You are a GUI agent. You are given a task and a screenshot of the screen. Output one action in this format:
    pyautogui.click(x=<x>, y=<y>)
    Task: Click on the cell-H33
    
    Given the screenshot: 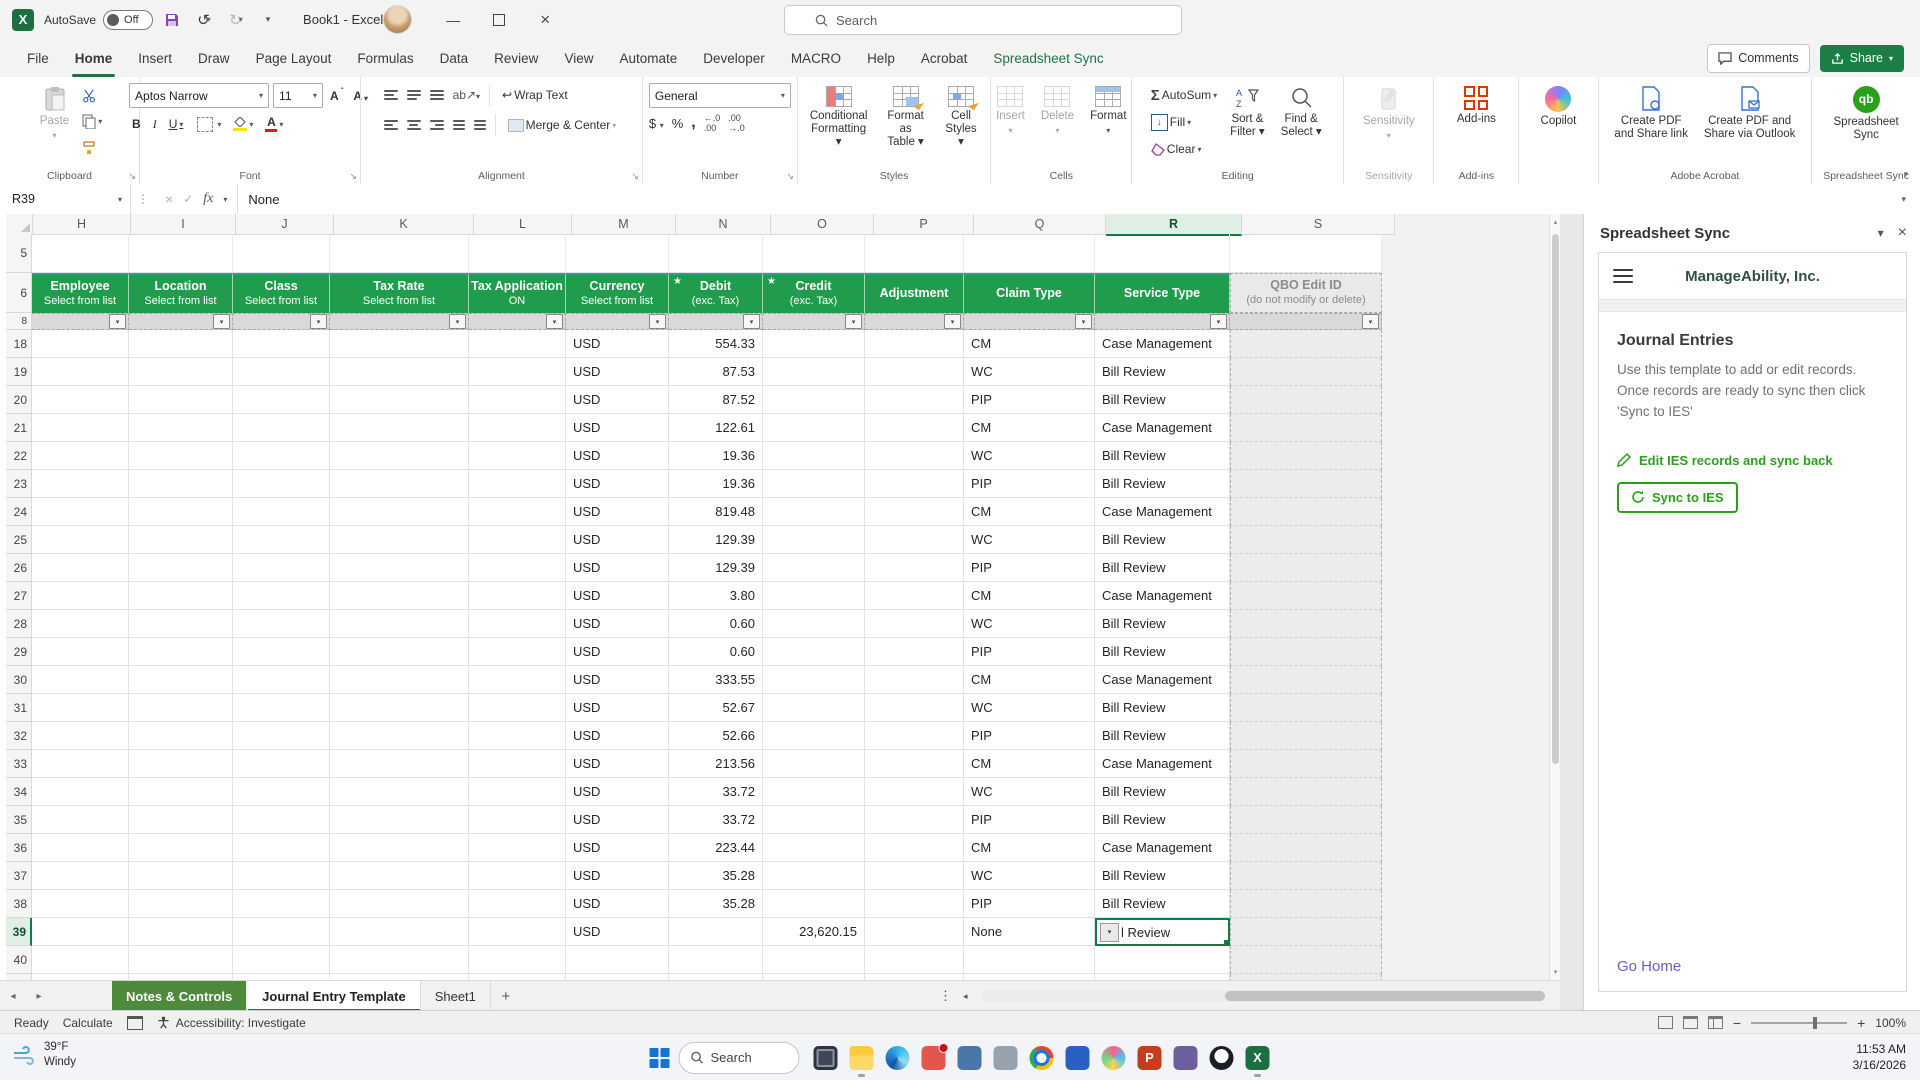 What is the action you would take?
    pyautogui.click(x=80, y=764)
    